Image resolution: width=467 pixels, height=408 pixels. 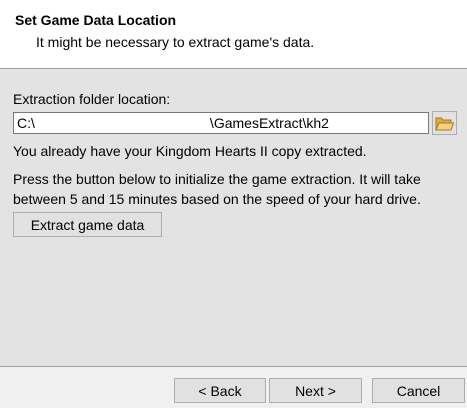 I want to click on extraction-folder-input: C:\ \GamesExtract\kh2, so click(x=221, y=123).